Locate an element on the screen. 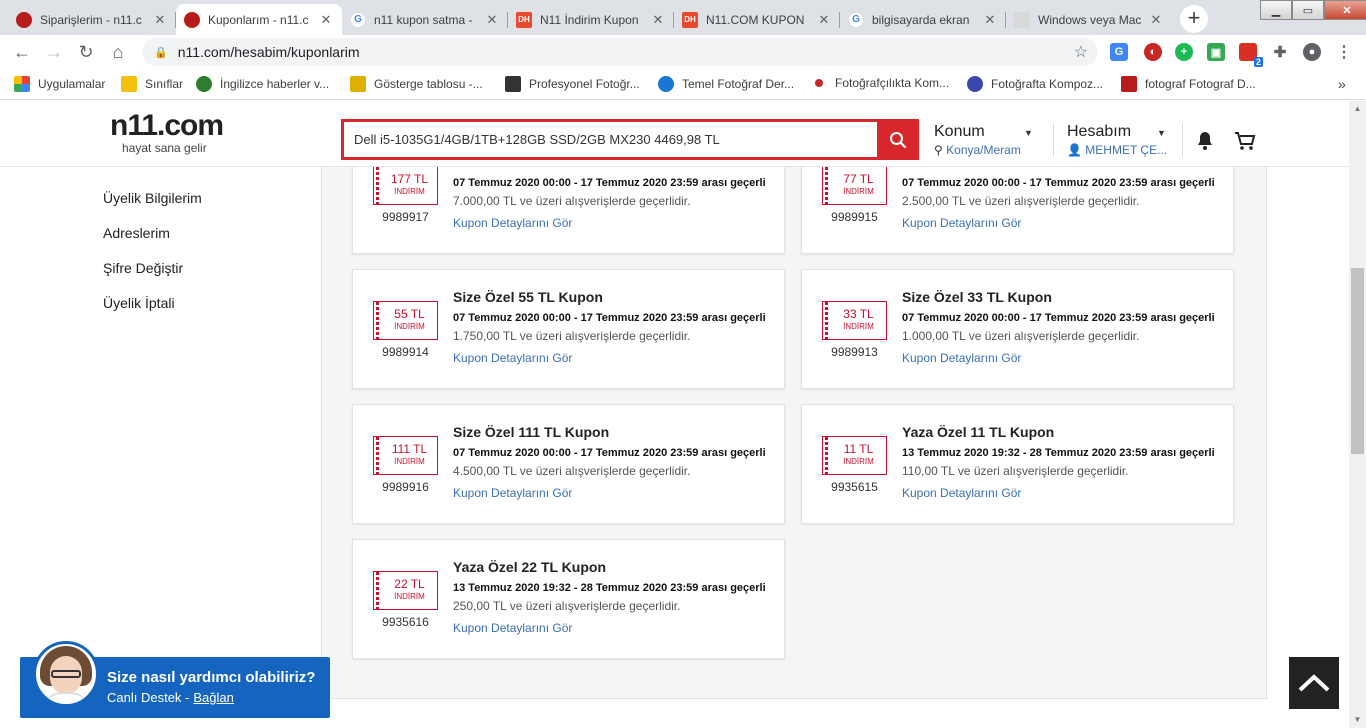 The width and height of the screenshot is (1366, 728). coupon-amount: 177 TL is located at coordinates (409, 179).